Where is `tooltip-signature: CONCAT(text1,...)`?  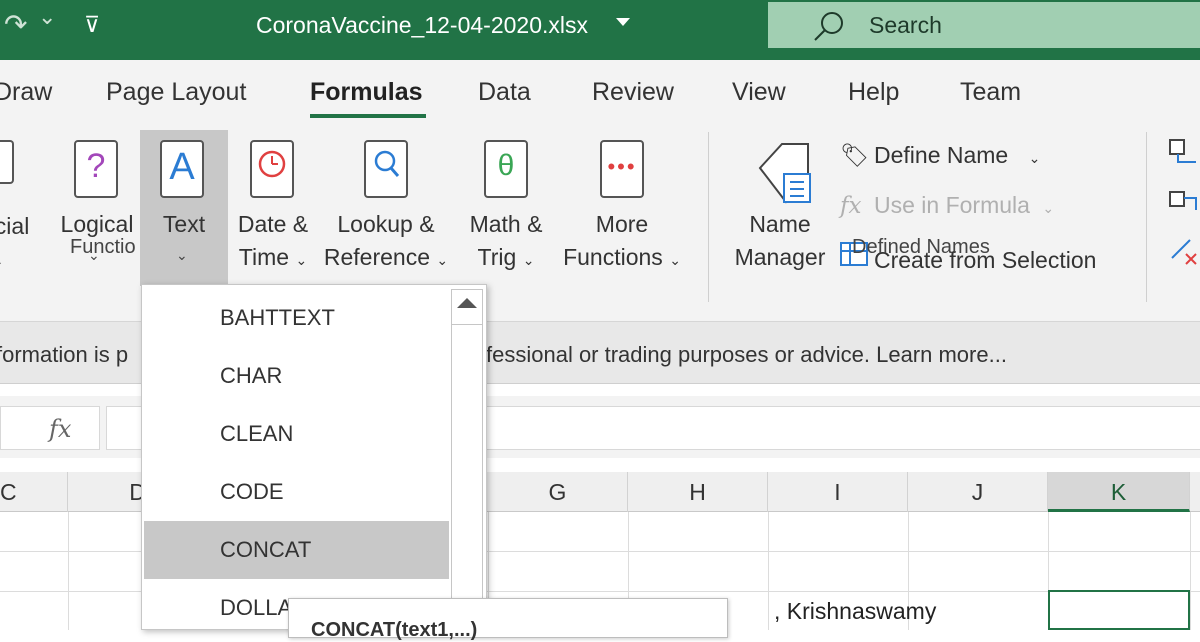
tooltip-signature: CONCAT(text1,...) is located at coordinates (394, 630).